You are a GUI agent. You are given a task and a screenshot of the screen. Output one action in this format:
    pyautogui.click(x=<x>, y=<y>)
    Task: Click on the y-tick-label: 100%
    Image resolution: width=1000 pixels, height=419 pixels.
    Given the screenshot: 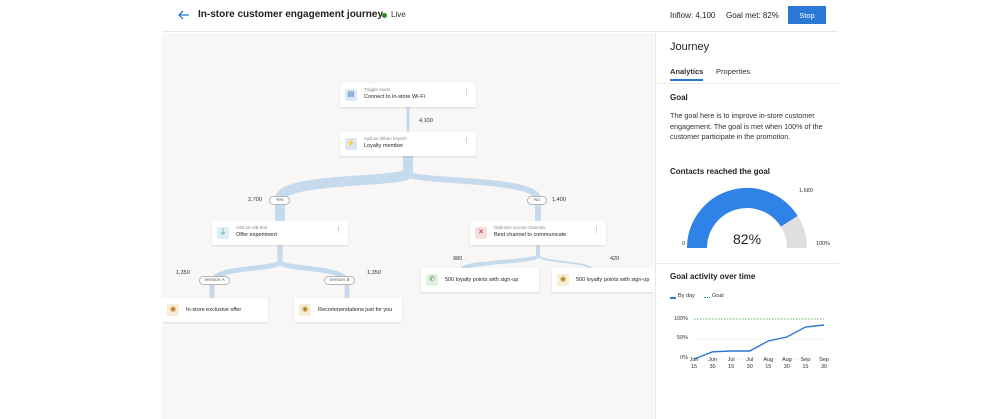 What is the action you would take?
    pyautogui.click(x=681, y=319)
    